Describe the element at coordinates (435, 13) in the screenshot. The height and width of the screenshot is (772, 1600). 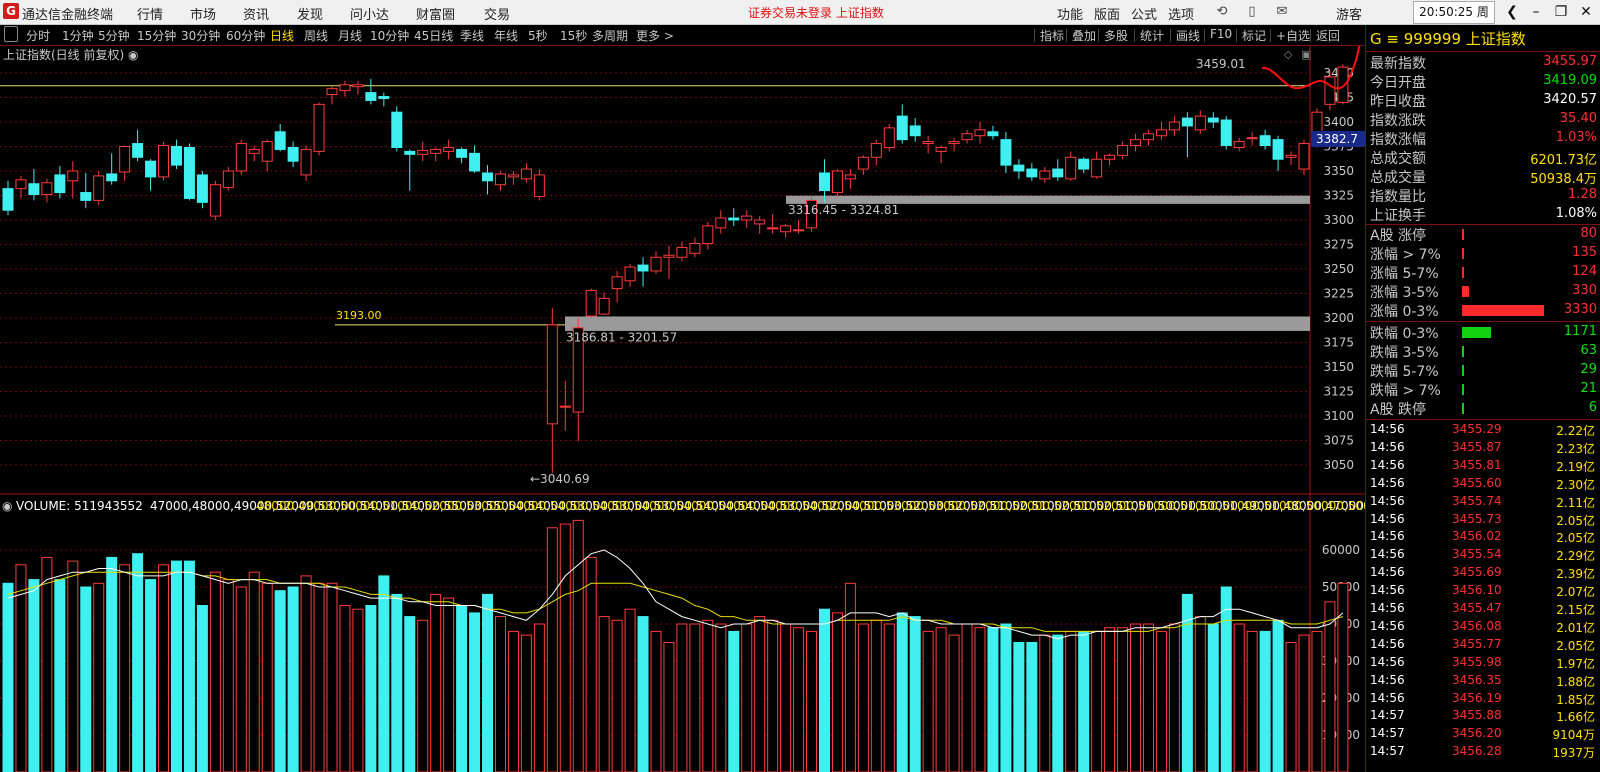
I see `menu-item-wealth: 财富圈` at that location.